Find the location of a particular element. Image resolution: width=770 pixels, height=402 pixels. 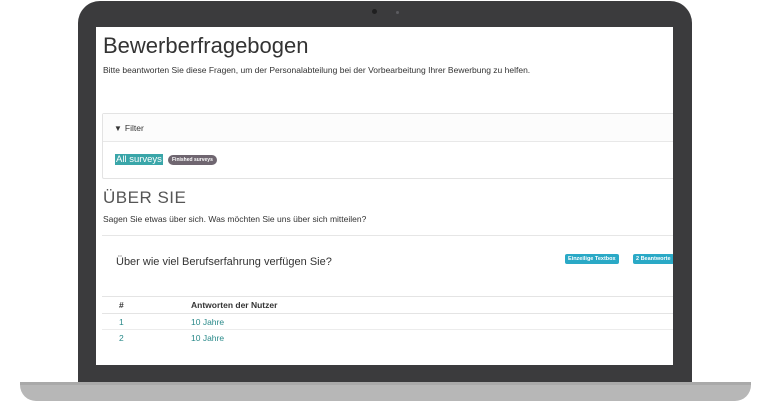

laptop-base is located at coordinates (385, 391).